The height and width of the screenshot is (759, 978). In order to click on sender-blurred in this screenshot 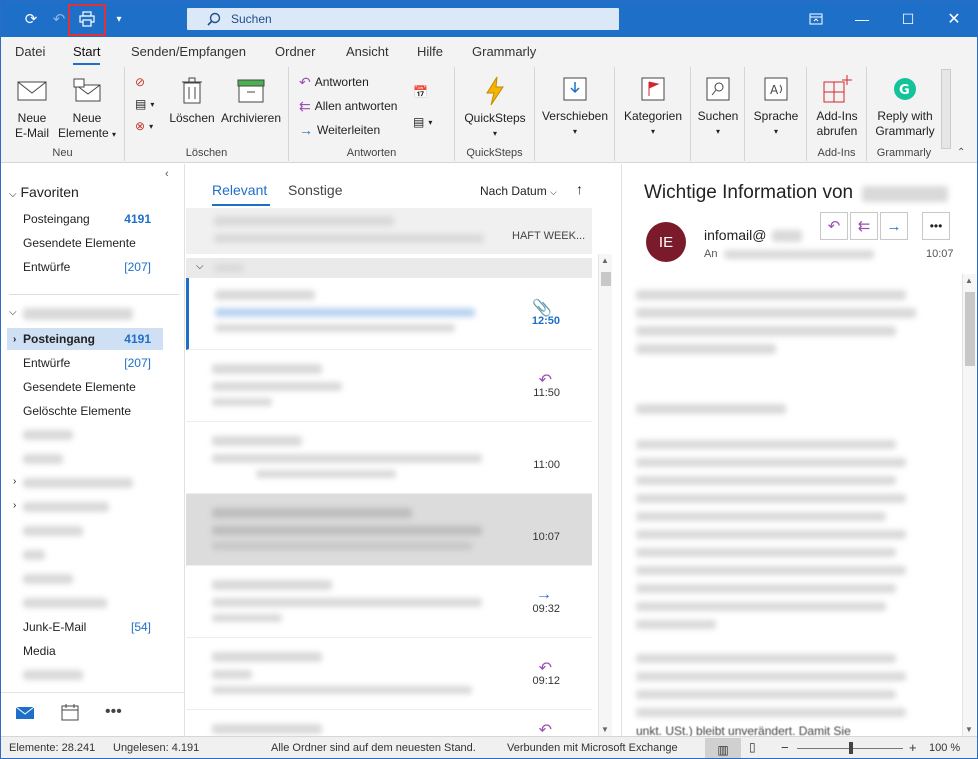, I will do `click(272, 585)`.